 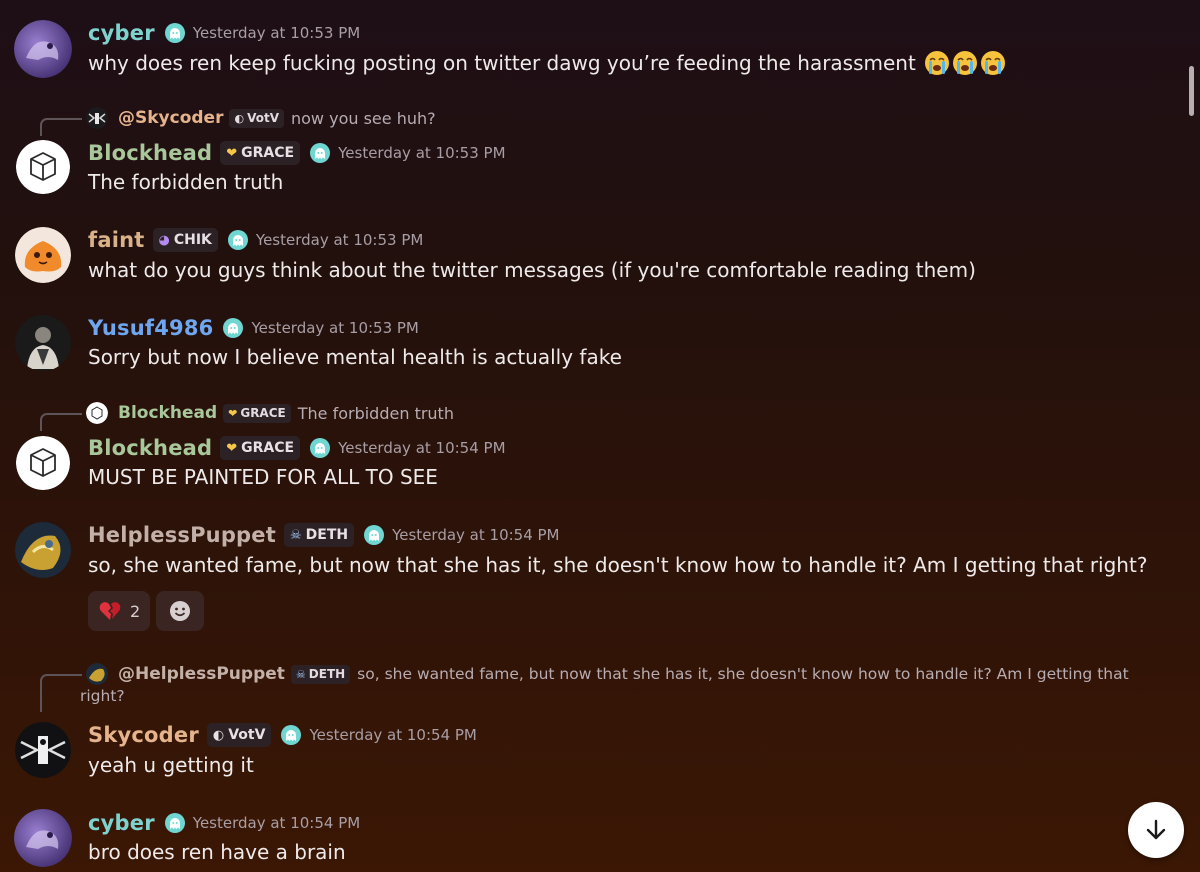 I want to click on role-tag: ◐ VotV, so click(x=239, y=735).